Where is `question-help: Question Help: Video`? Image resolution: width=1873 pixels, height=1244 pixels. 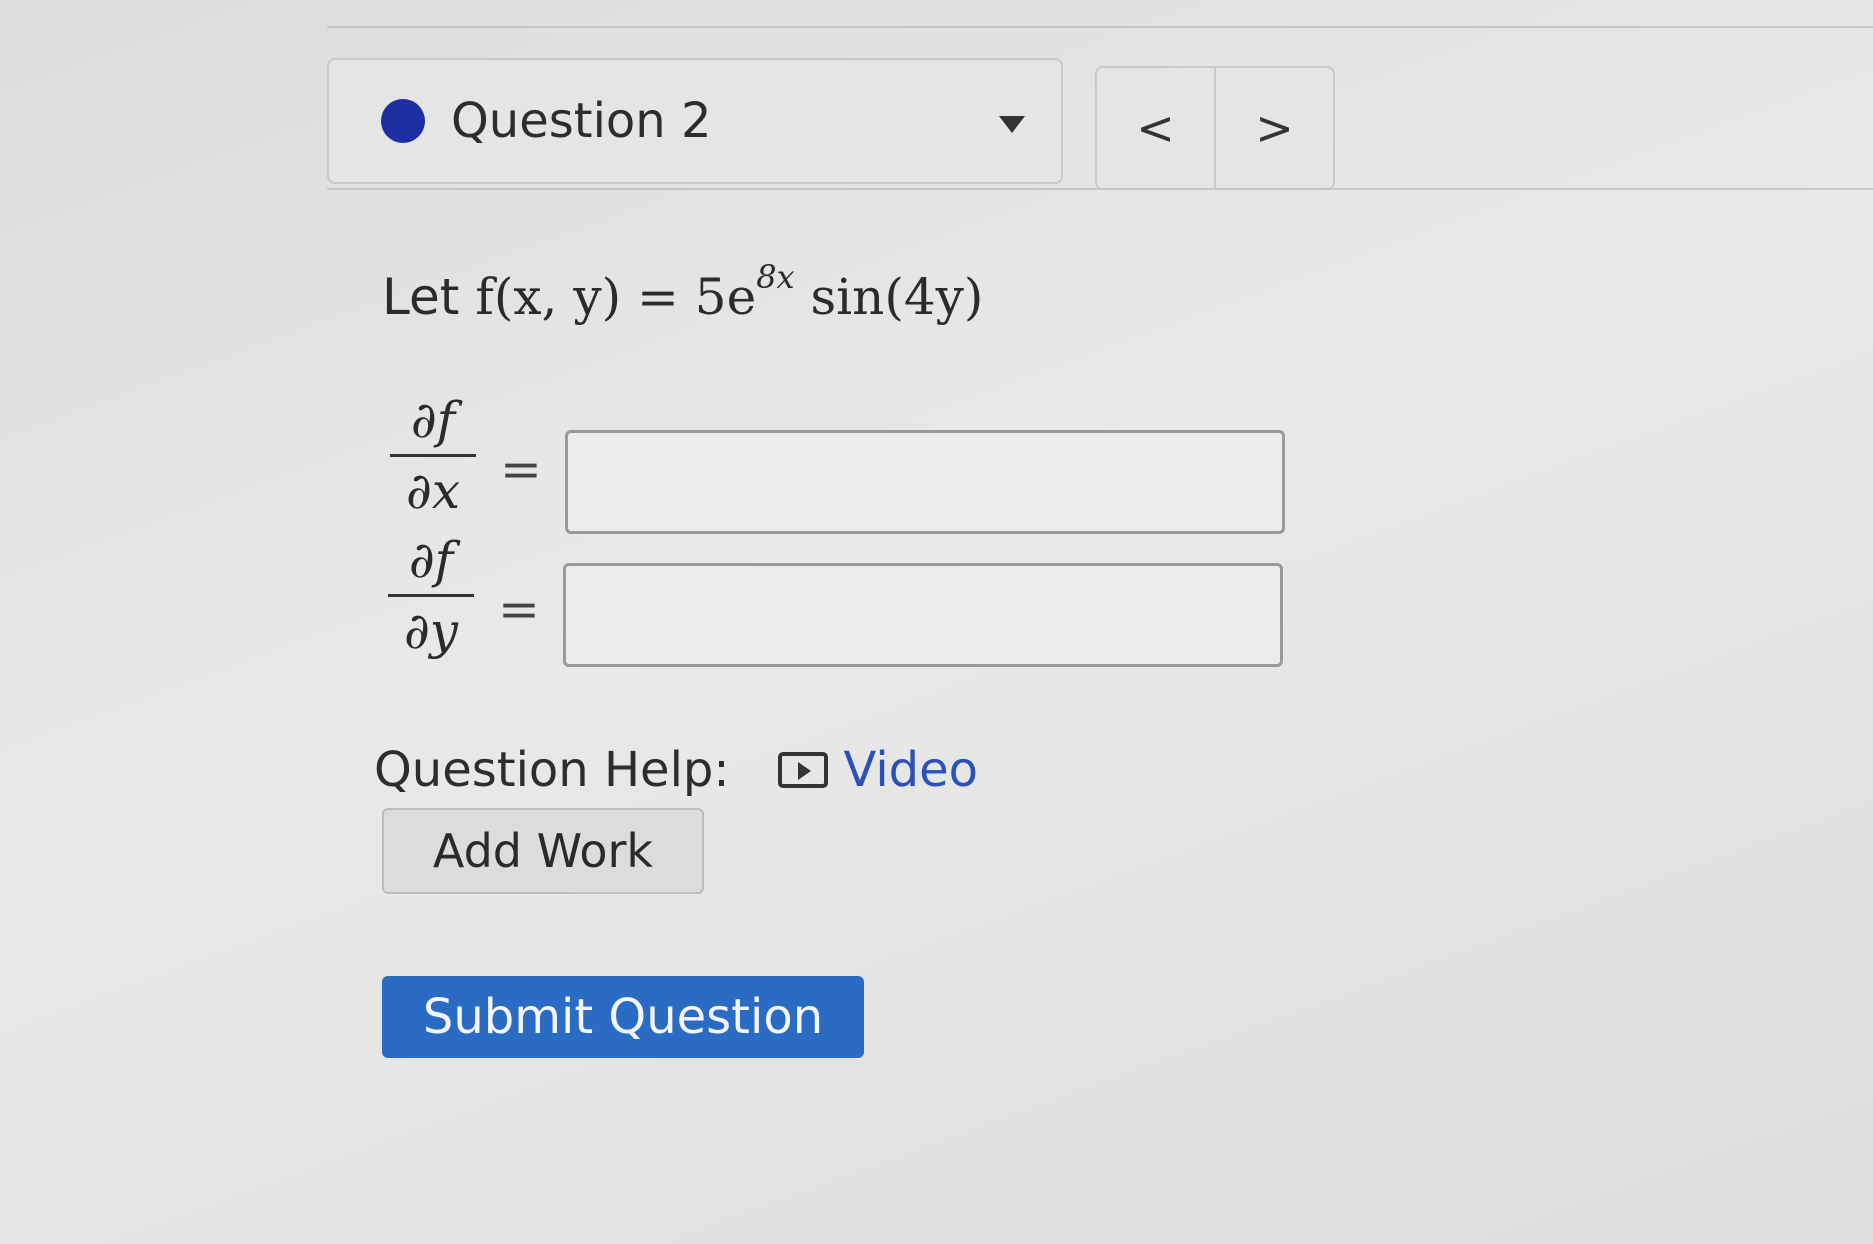 question-help: Question Help: Video is located at coordinates (676, 770).